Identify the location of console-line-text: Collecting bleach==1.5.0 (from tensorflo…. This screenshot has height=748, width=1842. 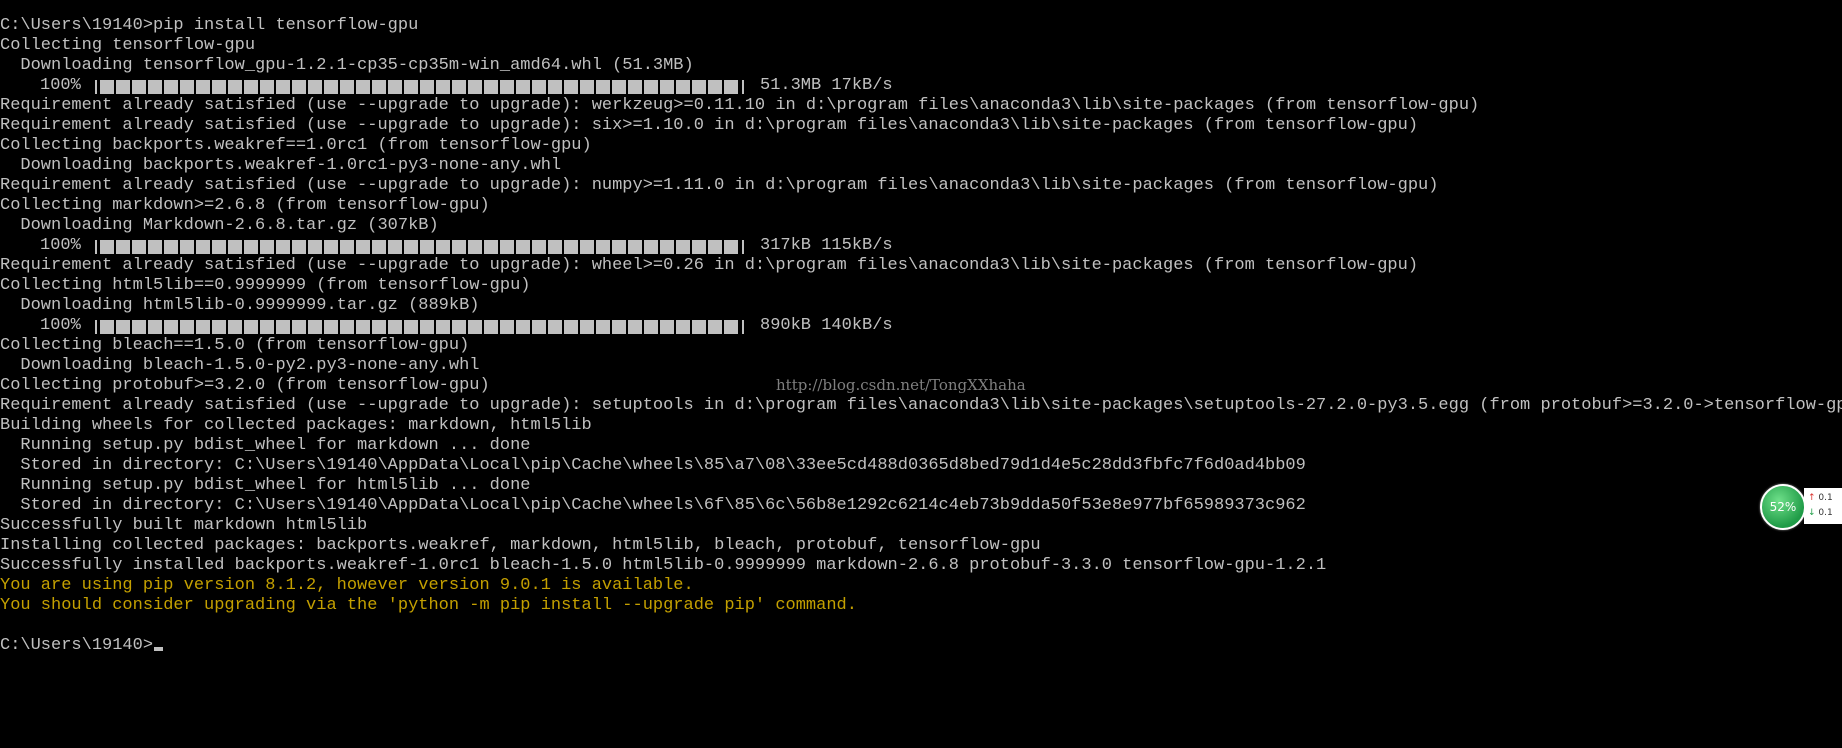
(235, 345).